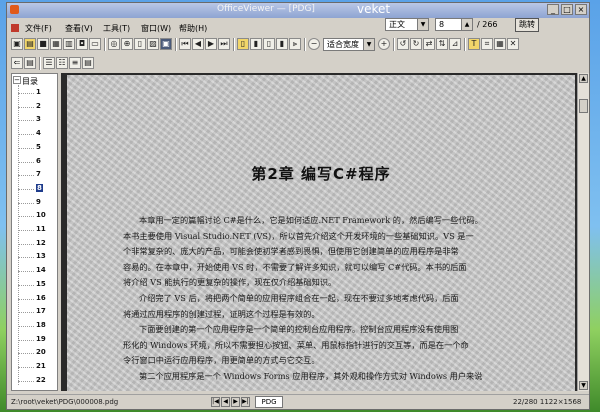 The width and height of the screenshot is (600, 412). What do you see at coordinates (442, 44) in the screenshot?
I see `flip-vertical-icon: ⇅` at bounding box center [442, 44].